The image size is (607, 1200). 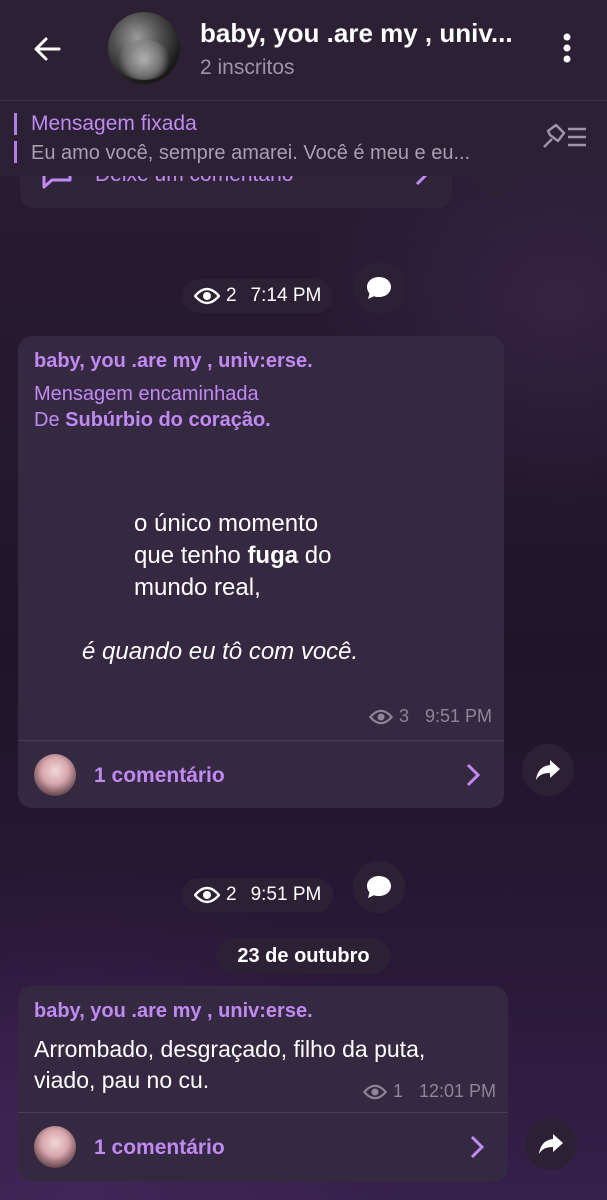 I want to click on post-meta-1: 2 7:14 PM, so click(x=258, y=296).